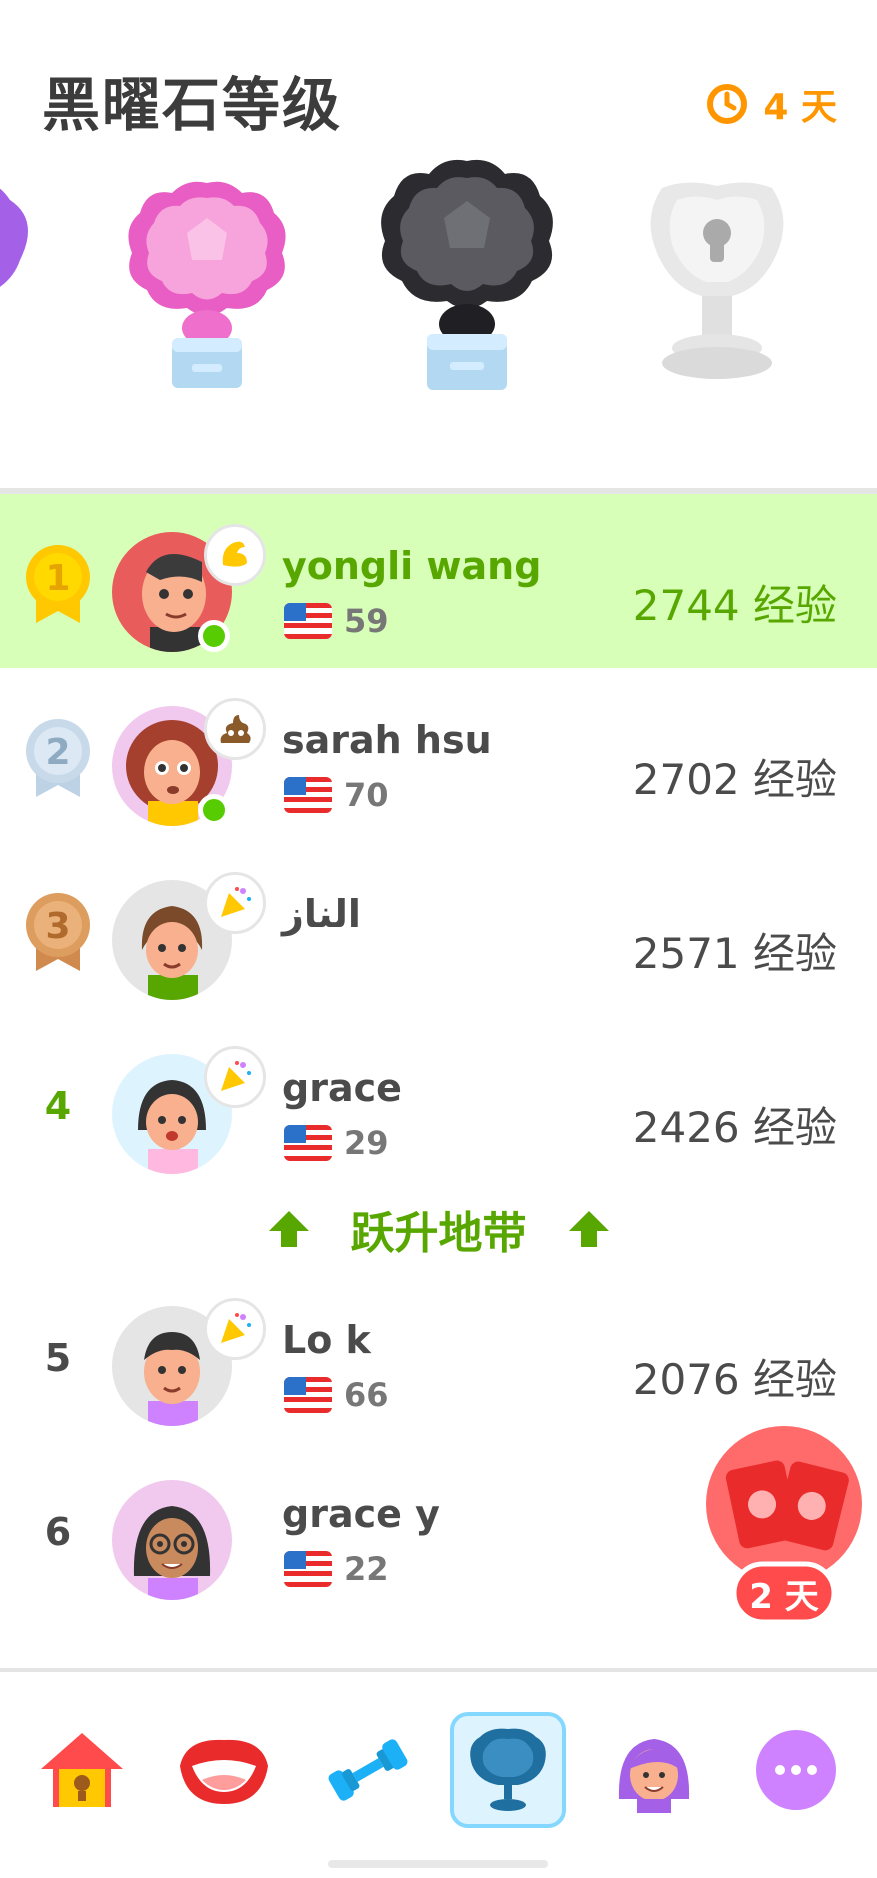 The image size is (877, 1878). What do you see at coordinates (58, 1358) in the screenshot?
I see `rank-number: 5` at bounding box center [58, 1358].